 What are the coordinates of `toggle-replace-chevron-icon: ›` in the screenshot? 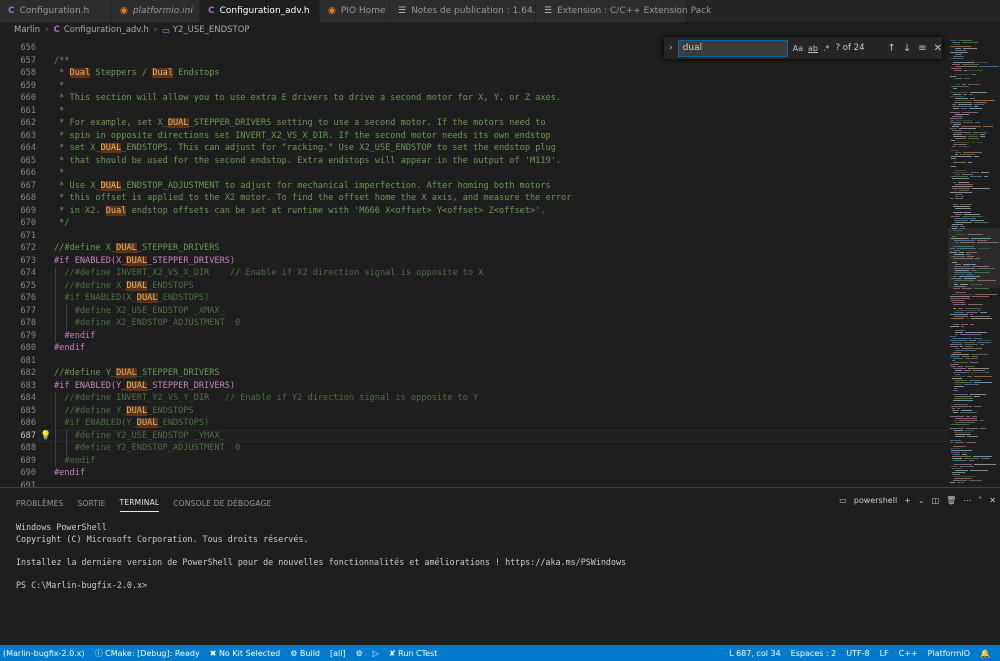 It's located at (671, 48).